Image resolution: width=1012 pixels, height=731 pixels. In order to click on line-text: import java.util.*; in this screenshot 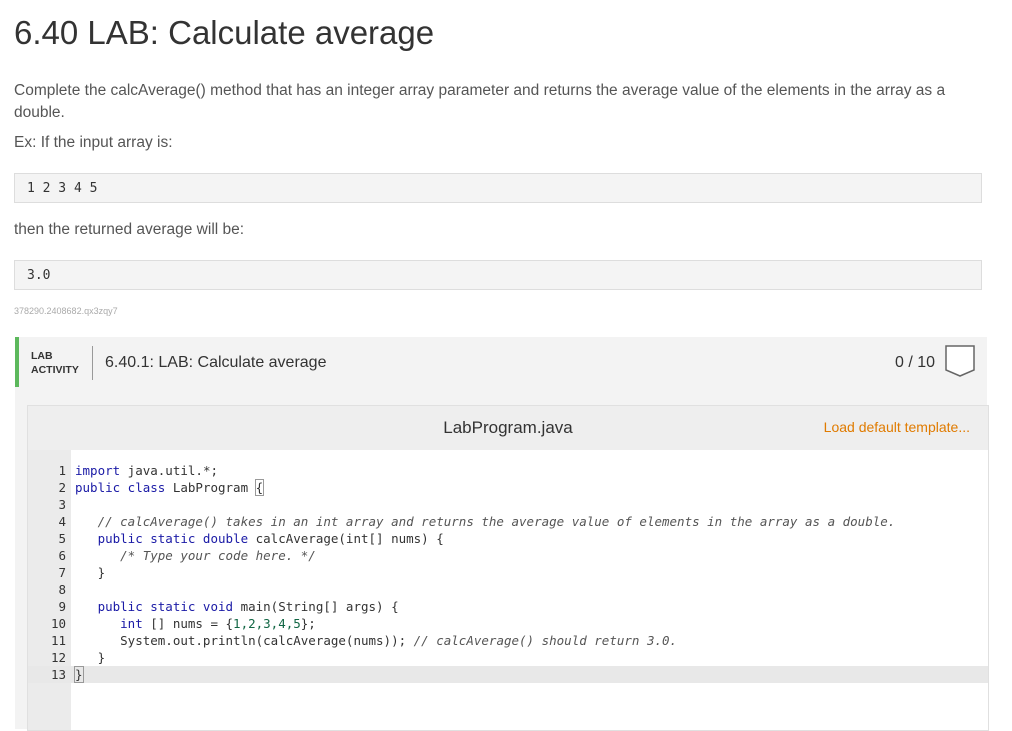, I will do `click(146, 470)`.